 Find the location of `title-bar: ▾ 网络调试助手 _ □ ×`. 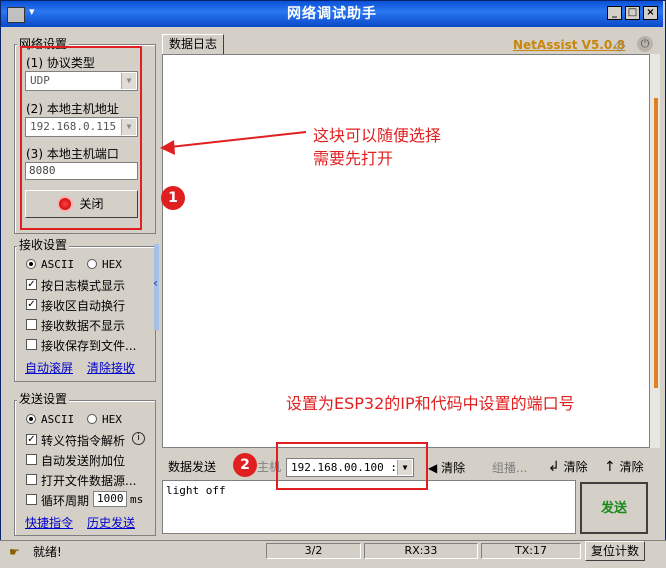

title-bar: ▾ 网络调试助手 _ □ × is located at coordinates (332, 14).